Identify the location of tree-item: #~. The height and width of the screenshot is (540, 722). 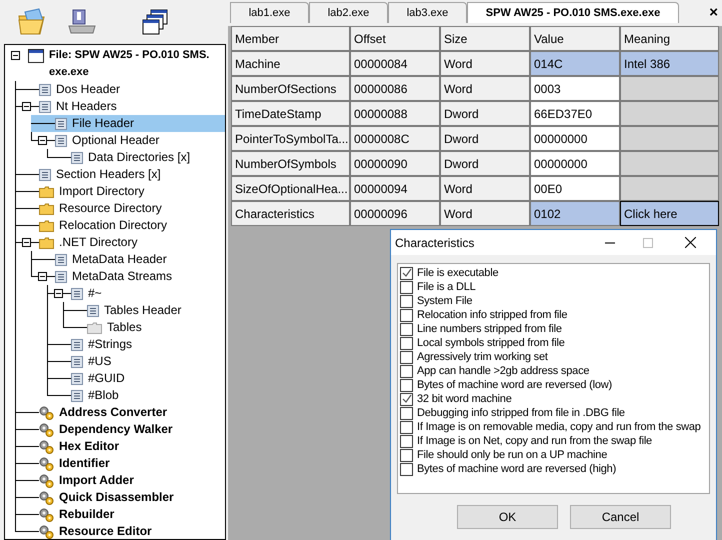
(136, 293).